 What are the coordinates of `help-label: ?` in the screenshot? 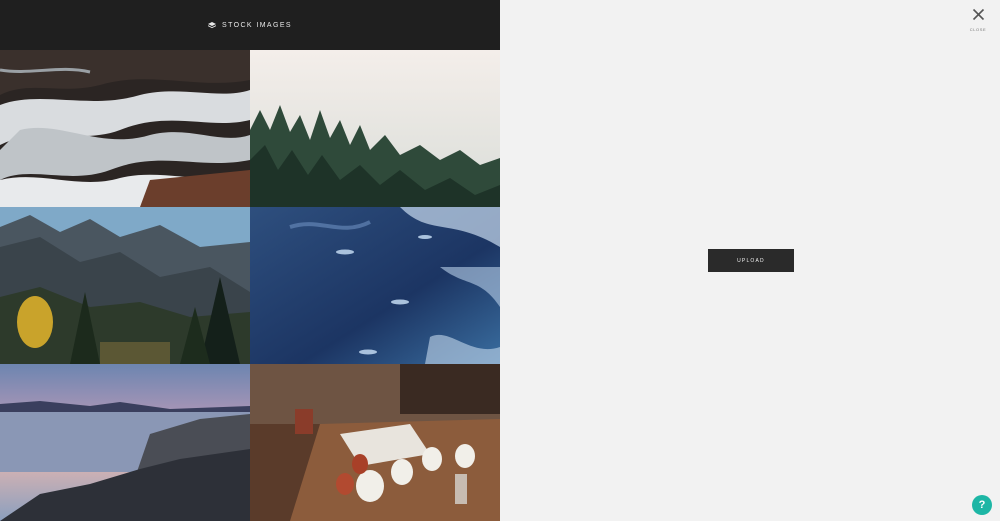 It's located at (982, 505).